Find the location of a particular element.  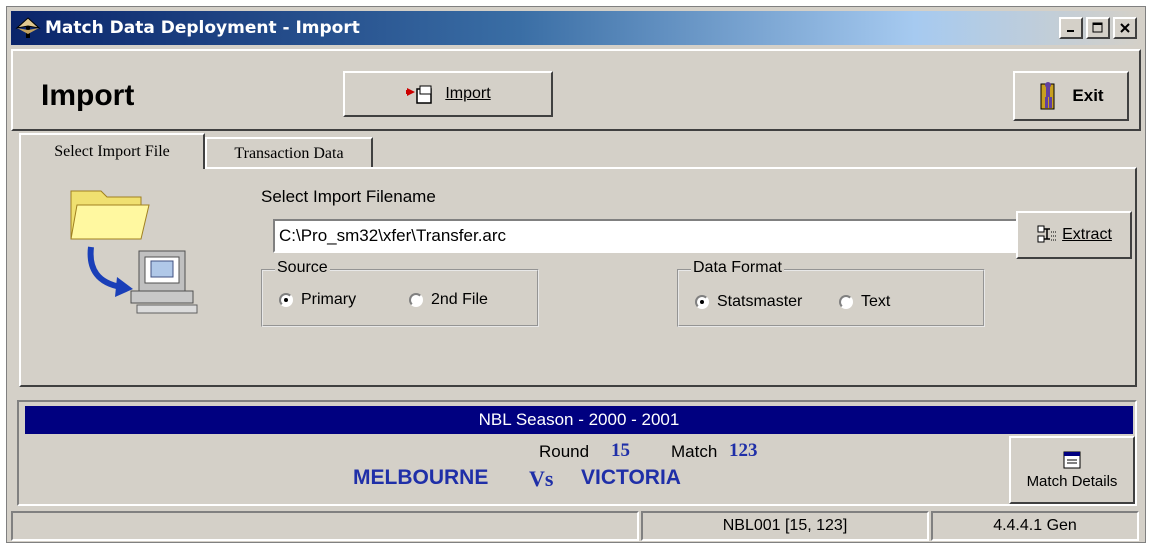

match-details-button: Match Details is located at coordinates (1072, 470).